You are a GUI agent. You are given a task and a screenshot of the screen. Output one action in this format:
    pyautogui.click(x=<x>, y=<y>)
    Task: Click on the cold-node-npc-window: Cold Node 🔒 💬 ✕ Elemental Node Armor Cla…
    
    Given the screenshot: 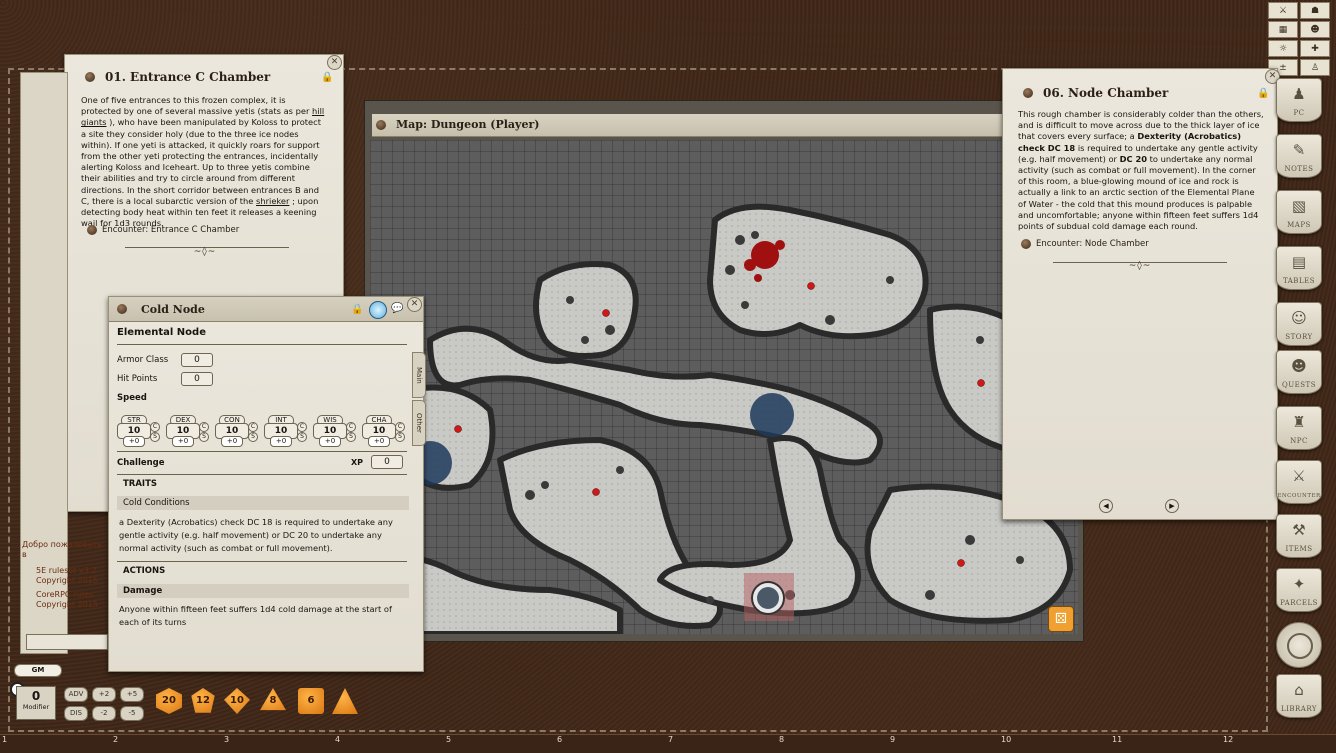 What is the action you would take?
    pyautogui.click(x=266, y=484)
    